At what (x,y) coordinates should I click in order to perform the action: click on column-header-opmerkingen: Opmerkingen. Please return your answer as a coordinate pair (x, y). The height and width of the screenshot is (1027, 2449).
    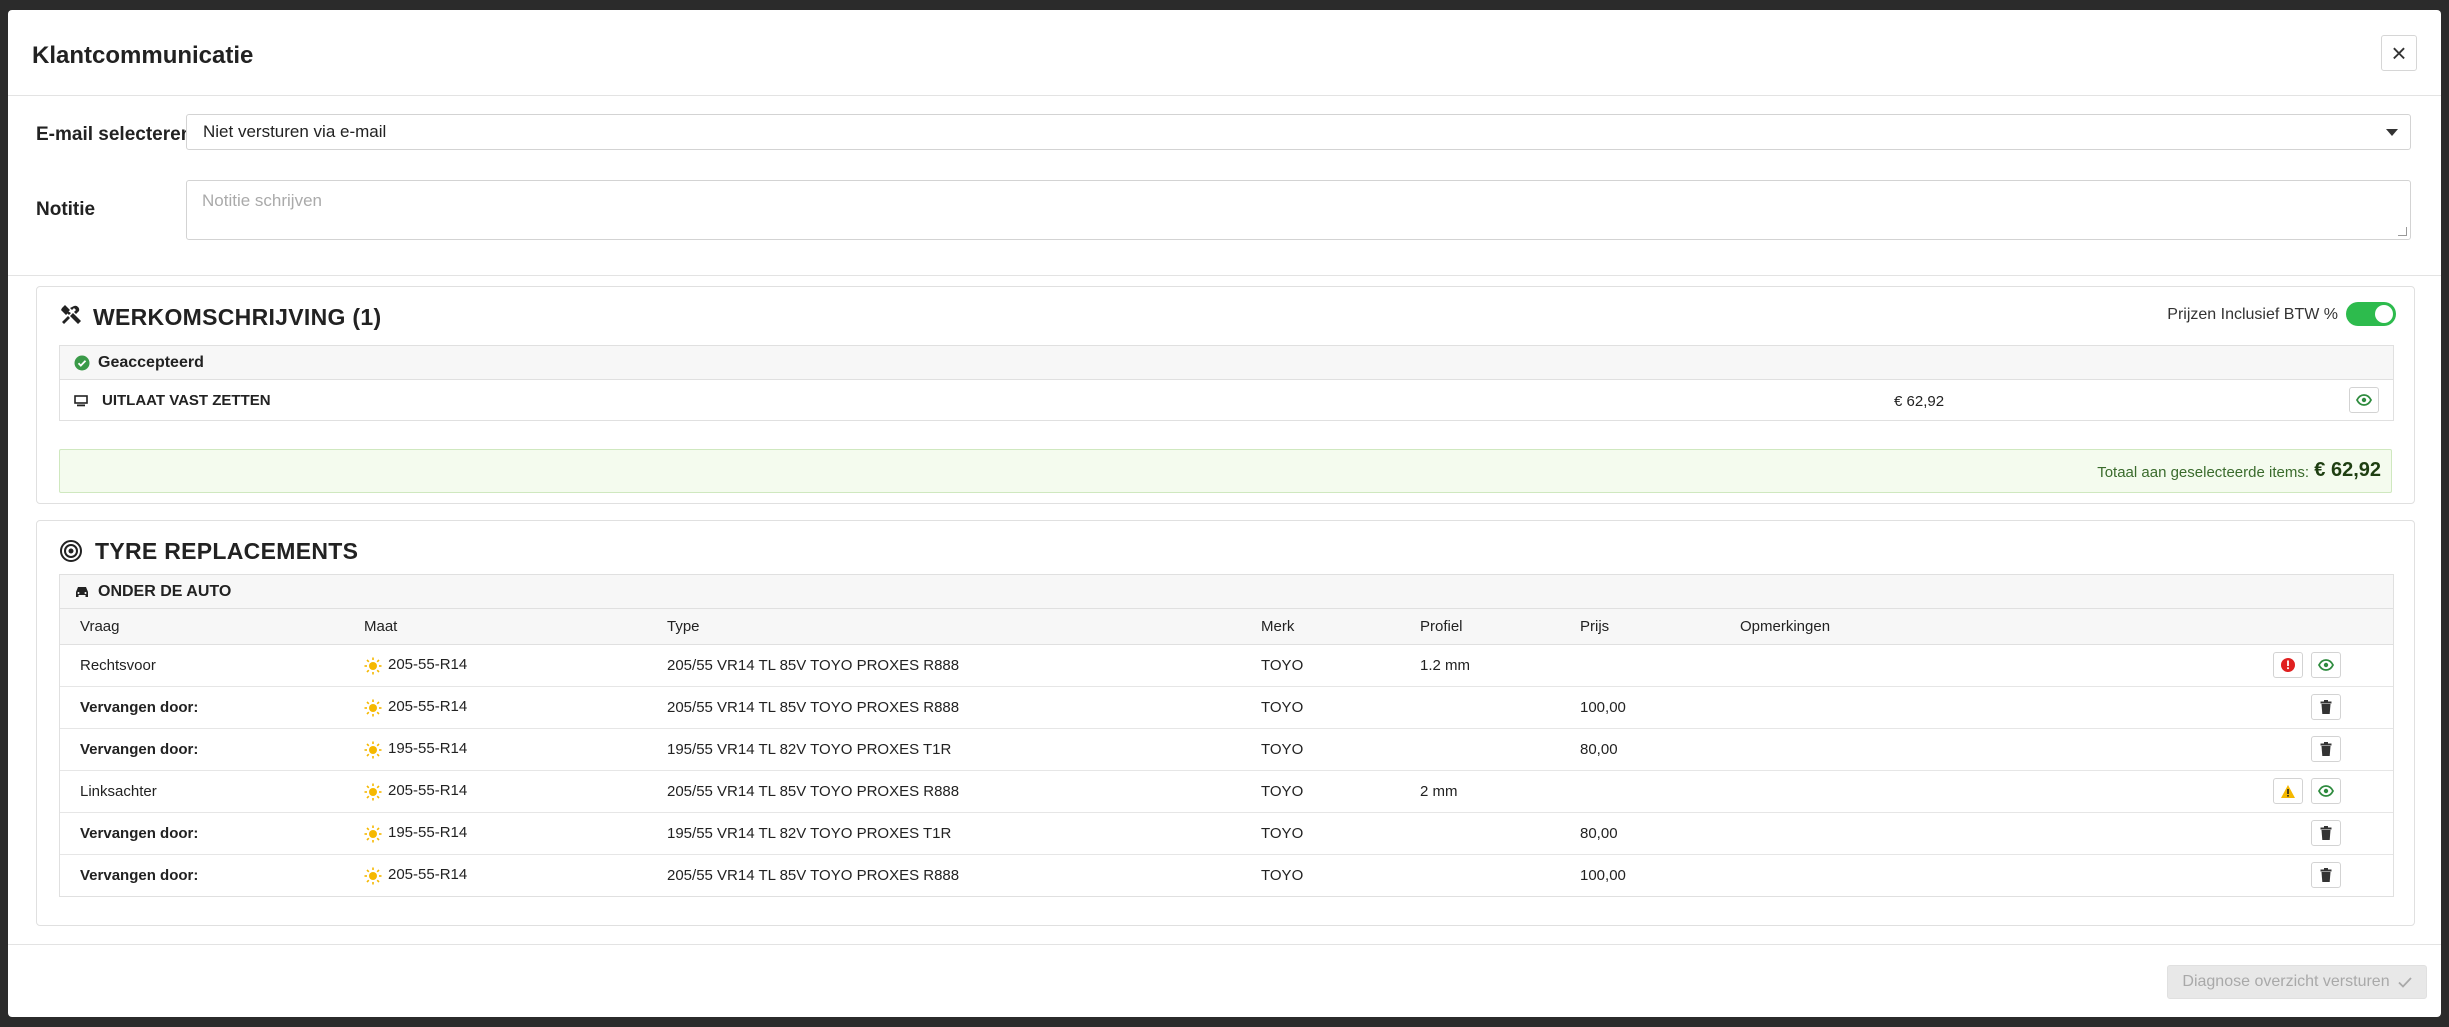
    Looking at the image, I should click on (2066, 627).